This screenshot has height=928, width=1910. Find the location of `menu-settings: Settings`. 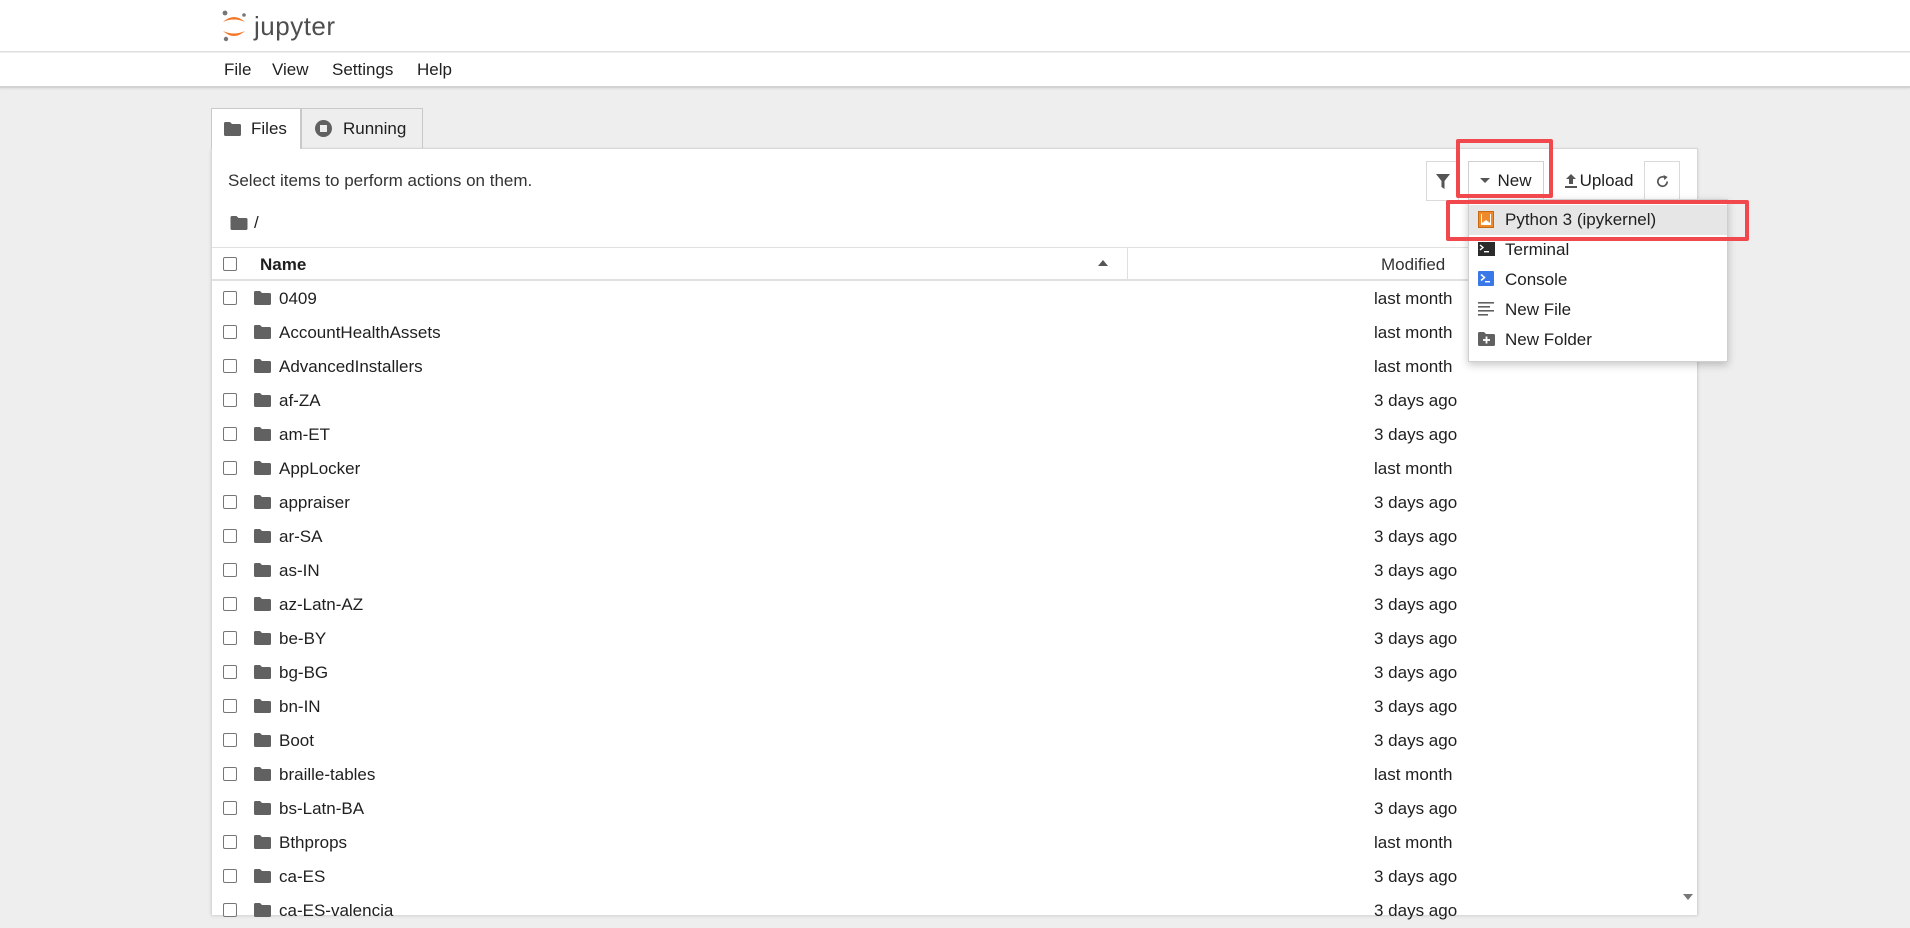

menu-settings: Settings is located at coordinates (362, 70).